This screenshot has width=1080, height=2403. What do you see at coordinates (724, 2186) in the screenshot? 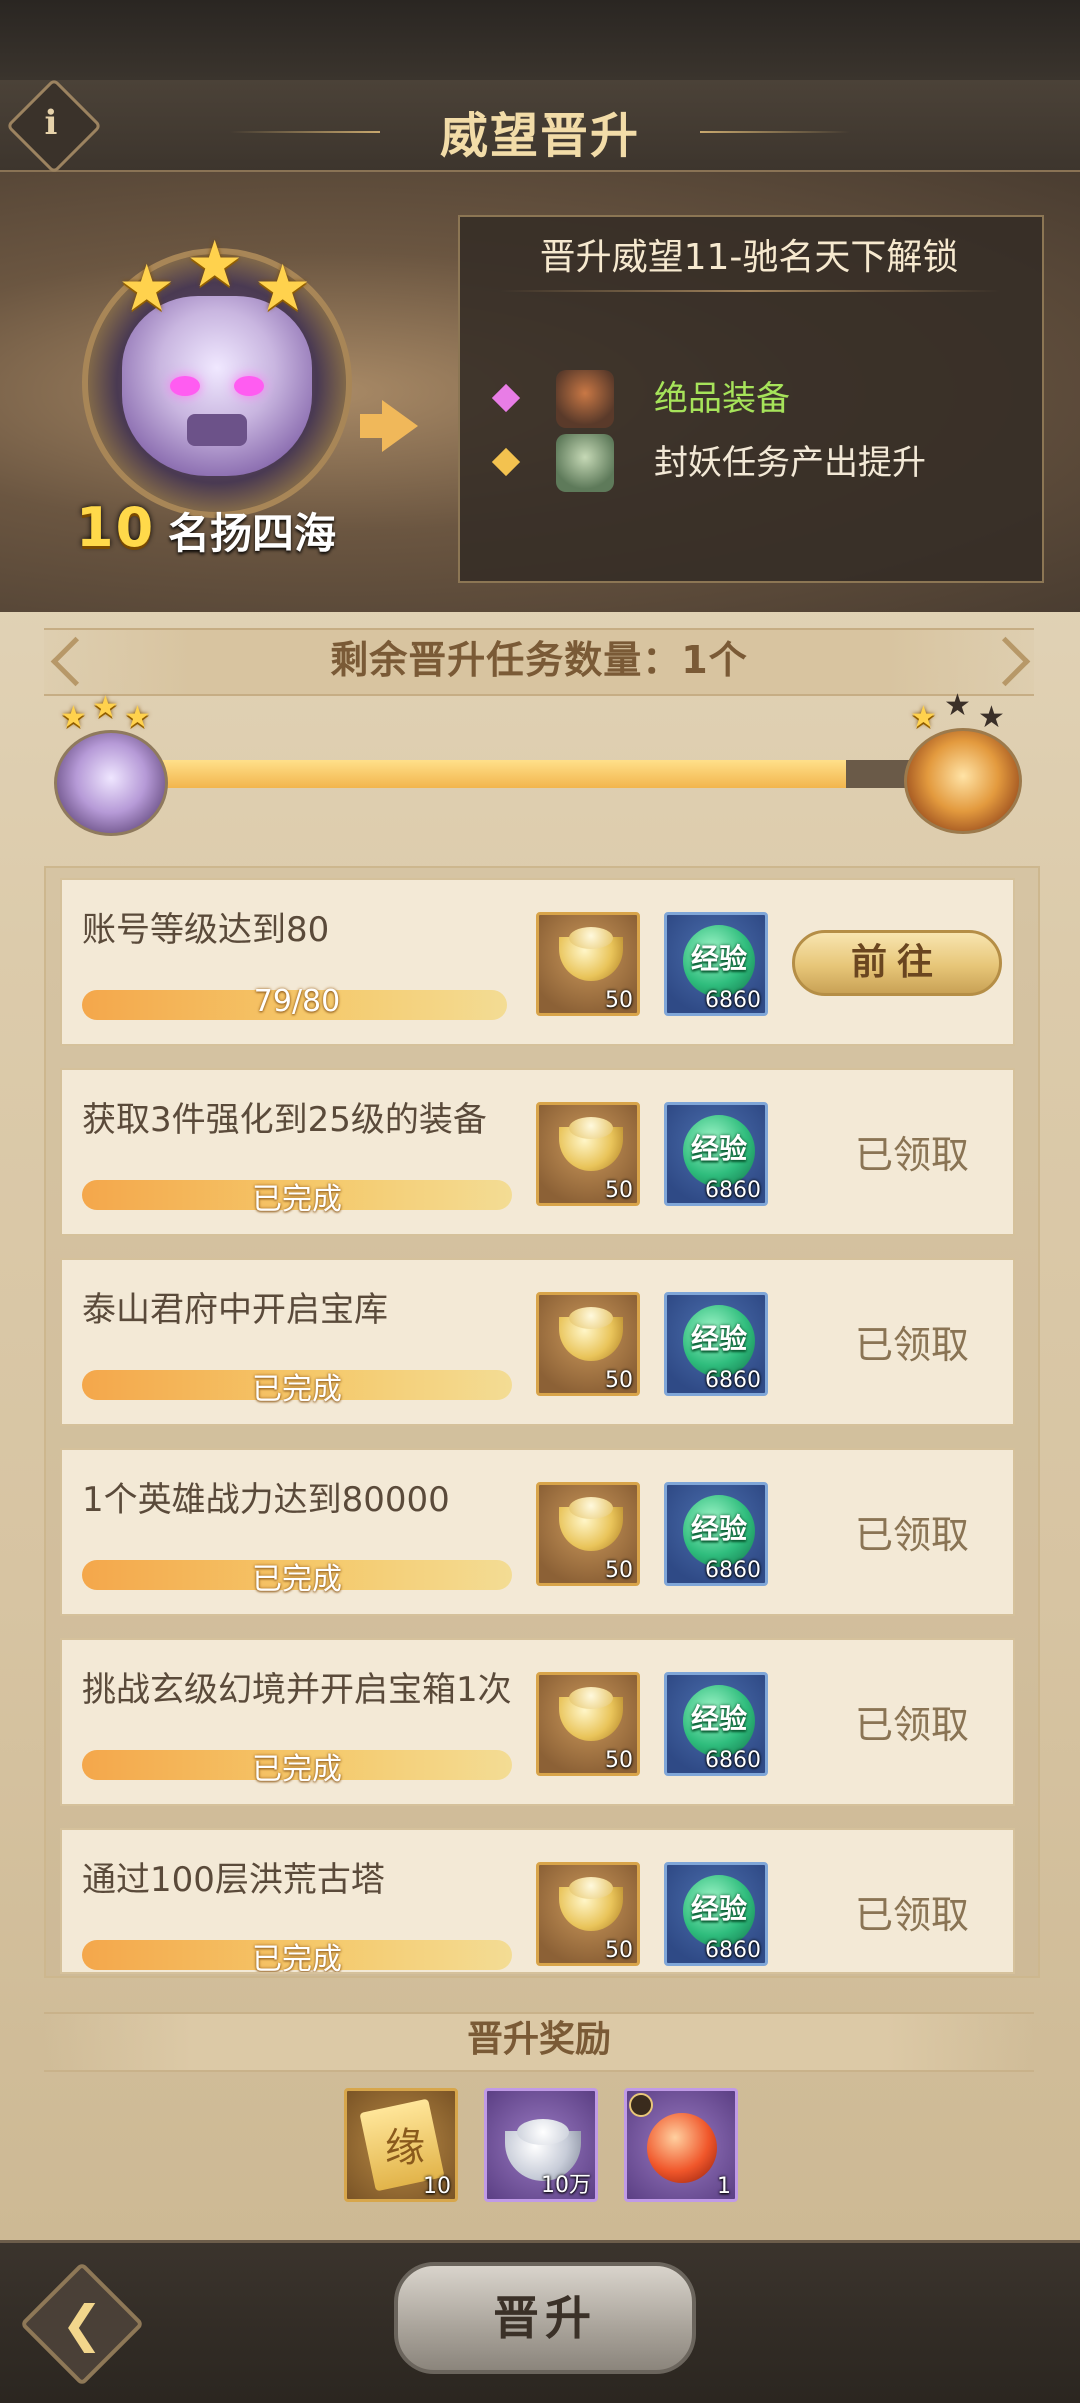
I see `reward-quantity: 1` at bounding box center [724, 2186].